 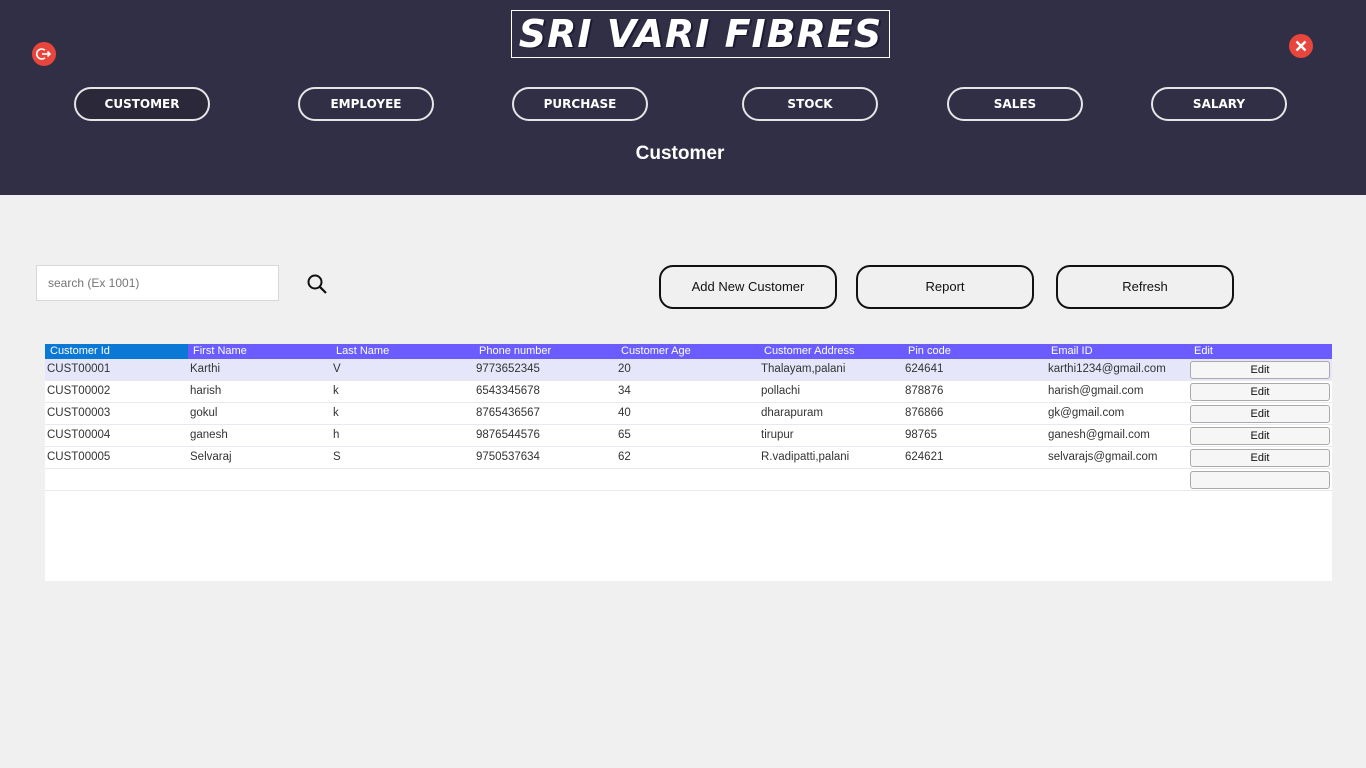 What do you see at coordinates (204, 413) in the screenshot?
I see `cell-first-name: gokul` at bounding box center [204, 413].